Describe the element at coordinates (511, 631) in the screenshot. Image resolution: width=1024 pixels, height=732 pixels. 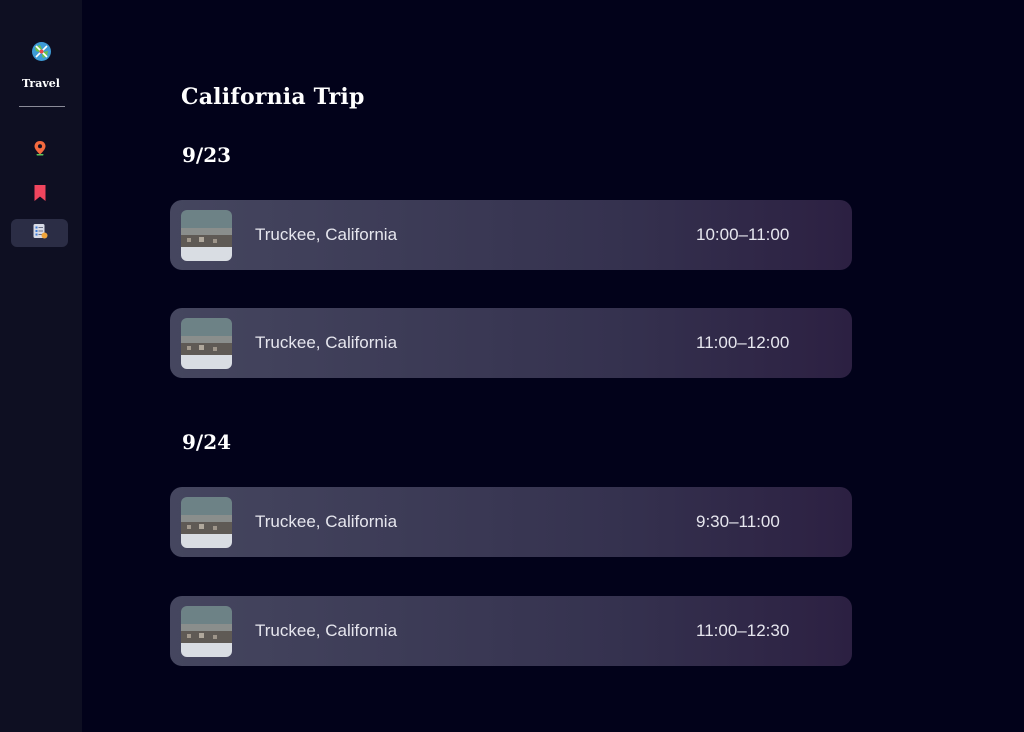
I see `itinerary-card: Truckee, California 11:00–12:30` at that location.